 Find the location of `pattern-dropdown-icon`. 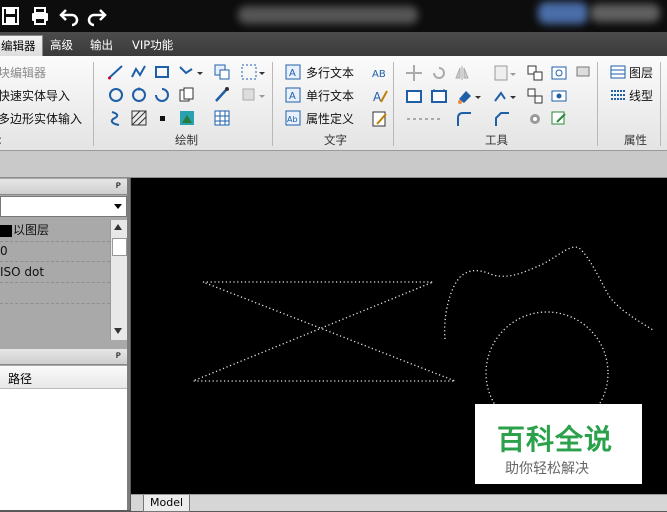

pattern-dropdown-icon is located at coordinates (506, 96).